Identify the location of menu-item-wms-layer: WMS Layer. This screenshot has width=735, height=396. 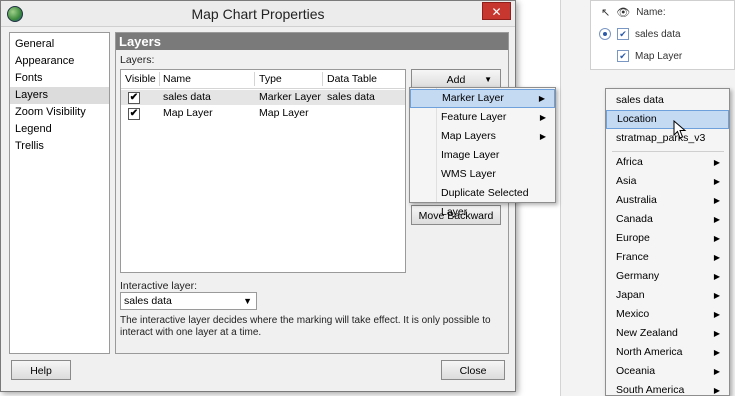
(482, 174).